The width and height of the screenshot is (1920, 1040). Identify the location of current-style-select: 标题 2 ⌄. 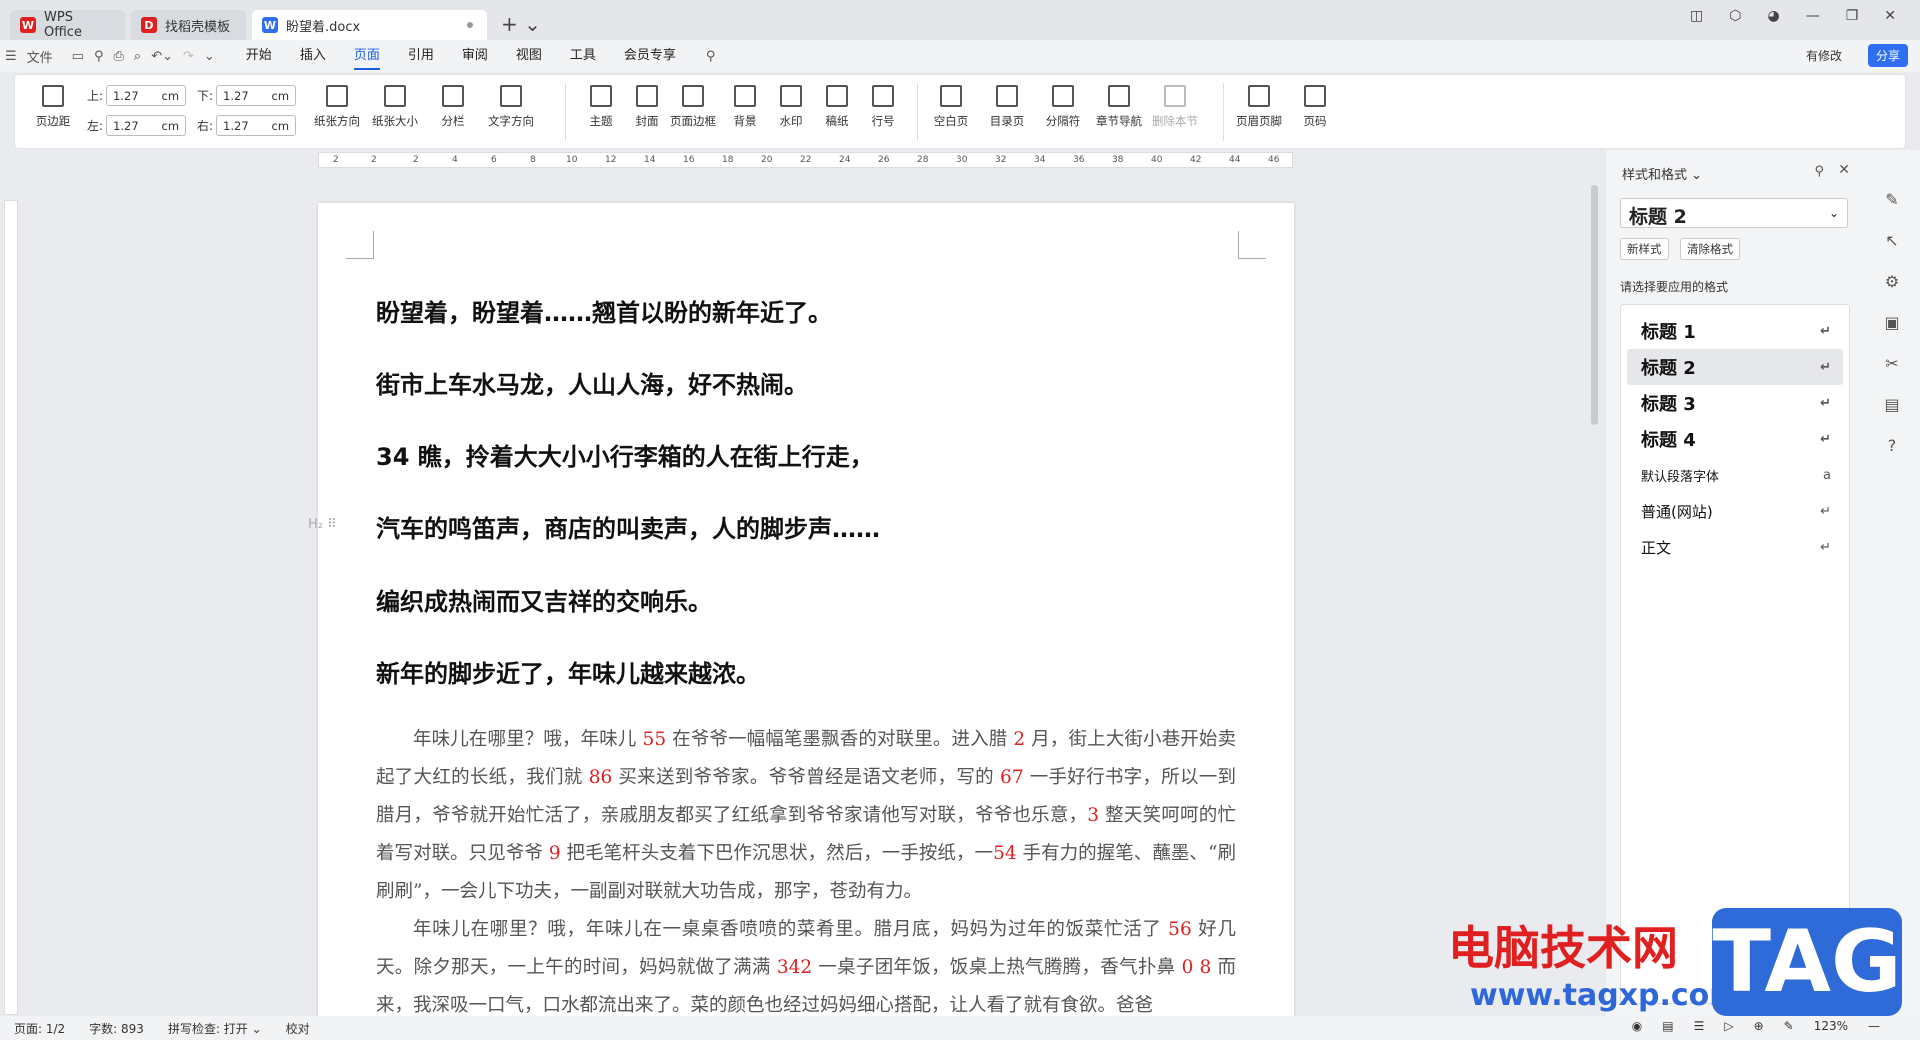
(1734, 213).